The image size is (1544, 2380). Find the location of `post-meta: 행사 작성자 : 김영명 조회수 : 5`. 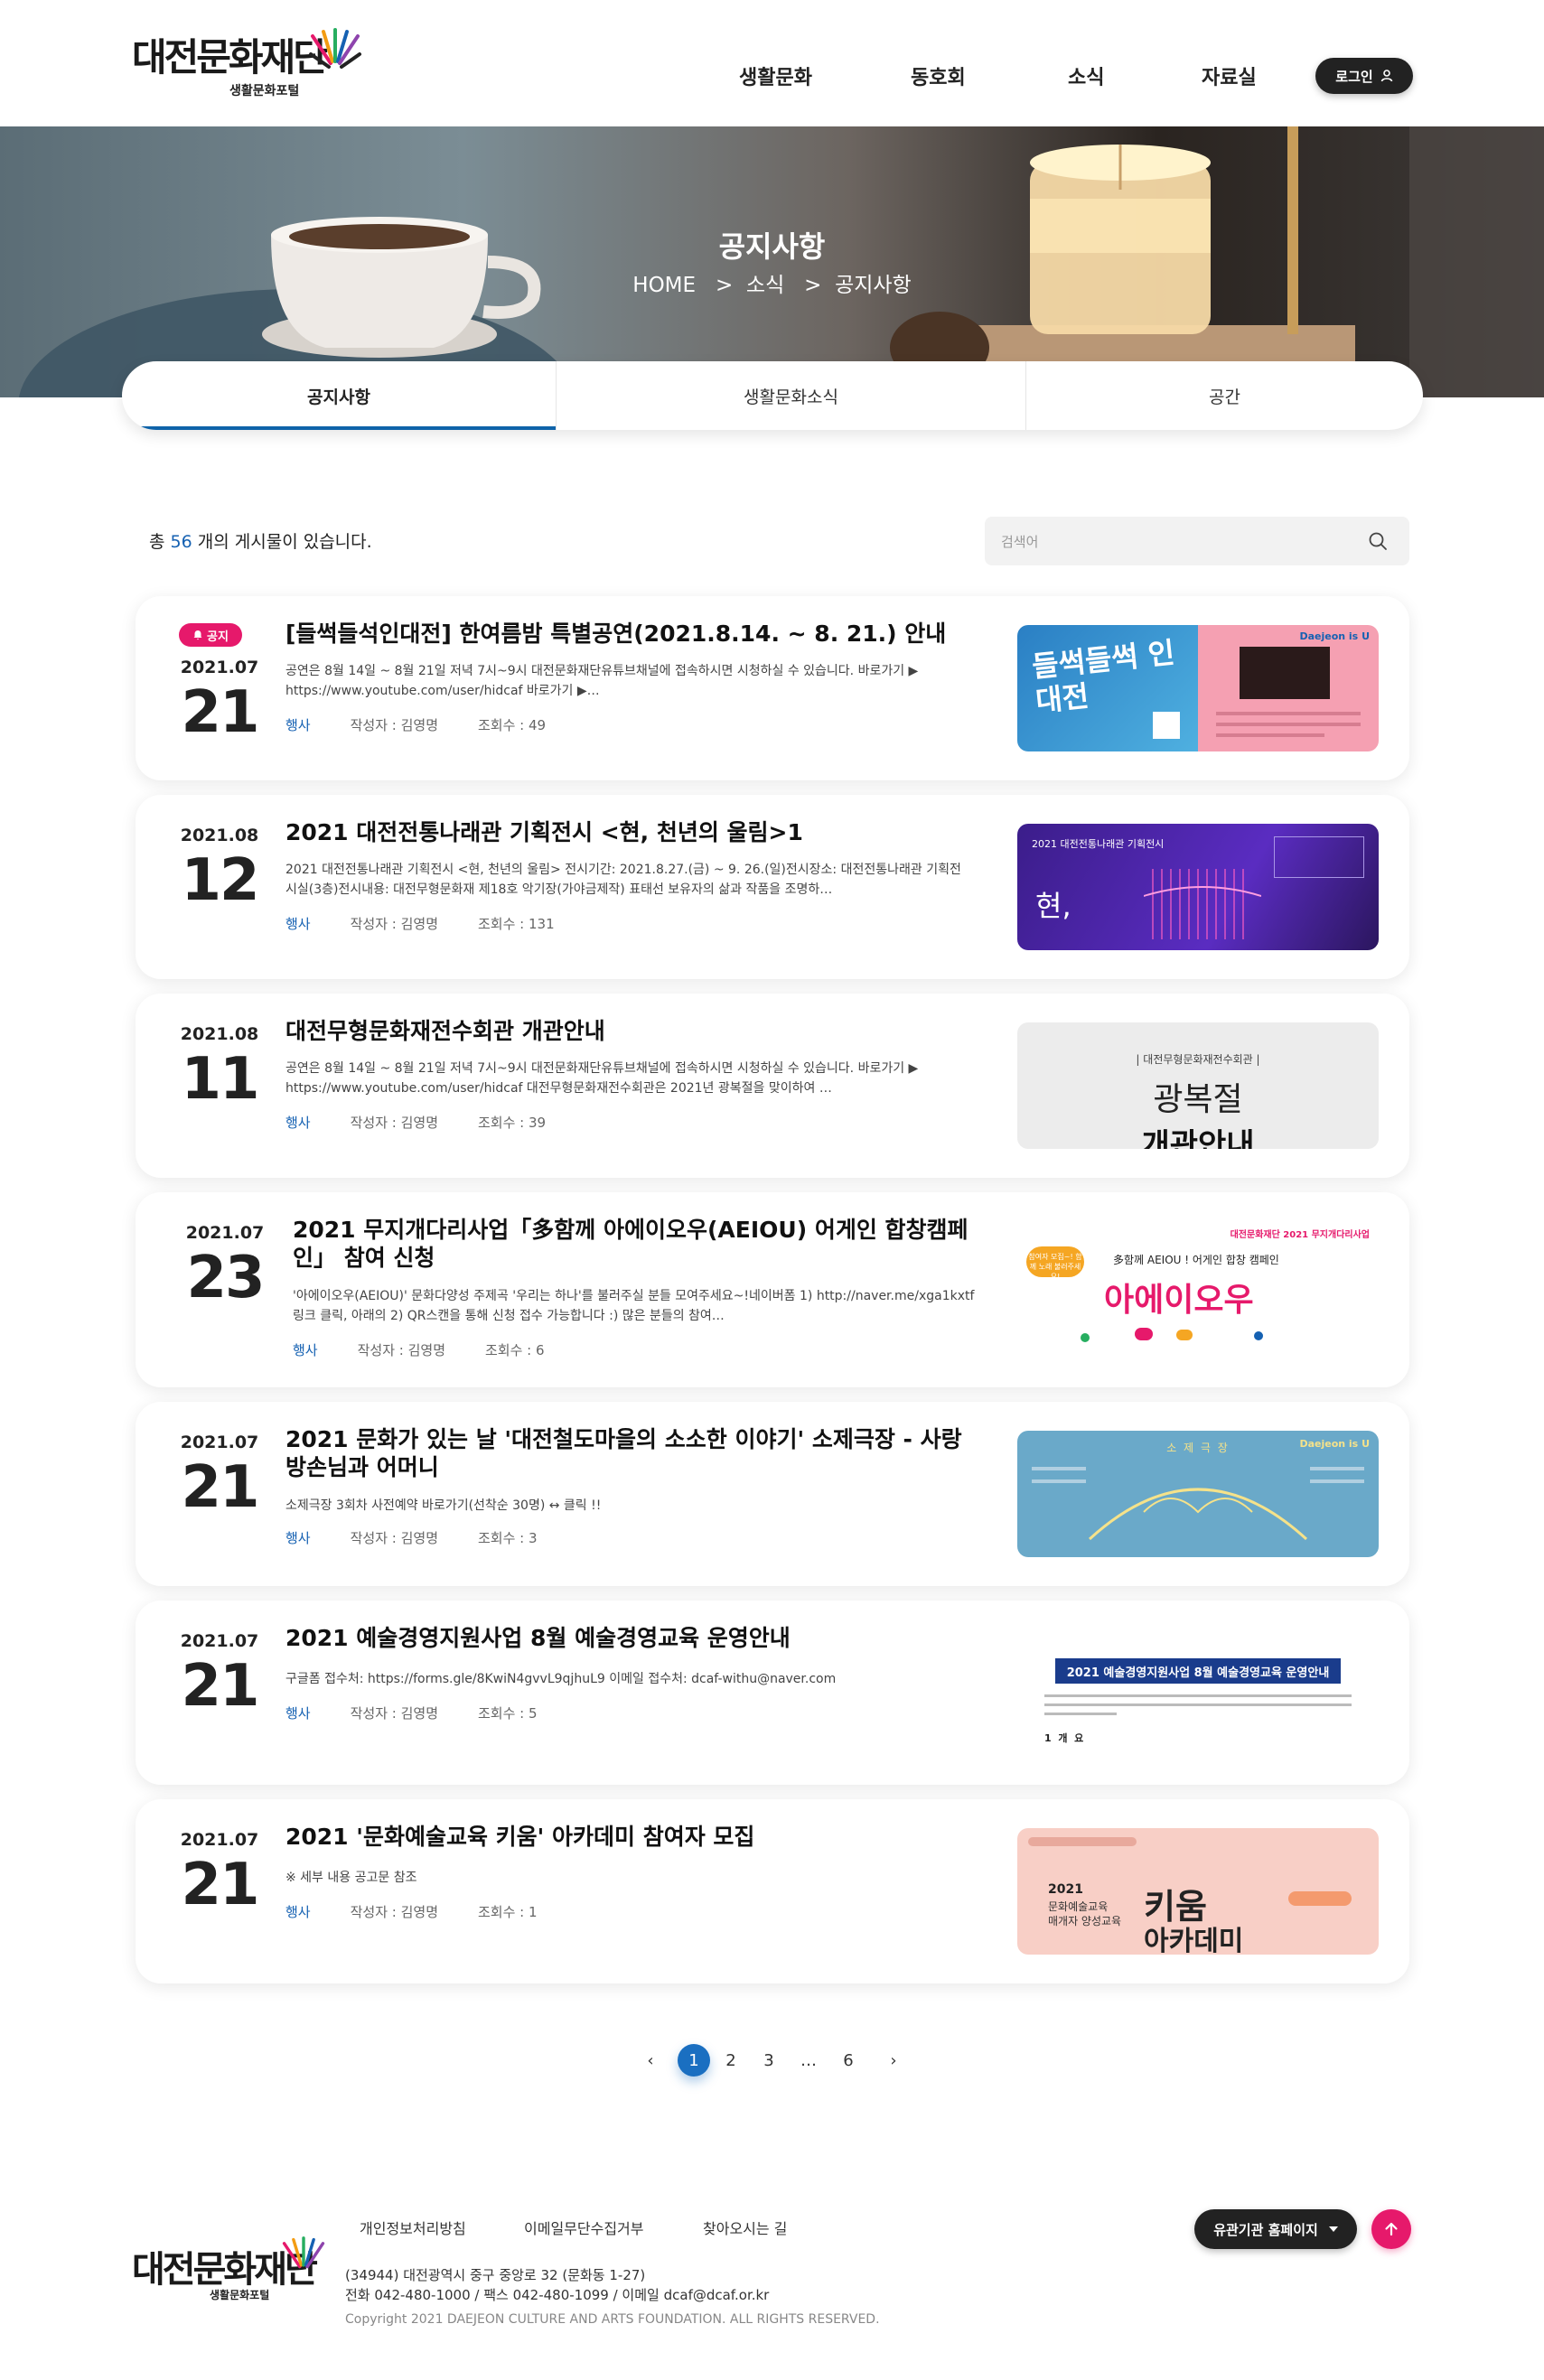

post-meta: 행사 작성자 : 김영명 조회수 : 5 is located at coordinates (411, 1712).